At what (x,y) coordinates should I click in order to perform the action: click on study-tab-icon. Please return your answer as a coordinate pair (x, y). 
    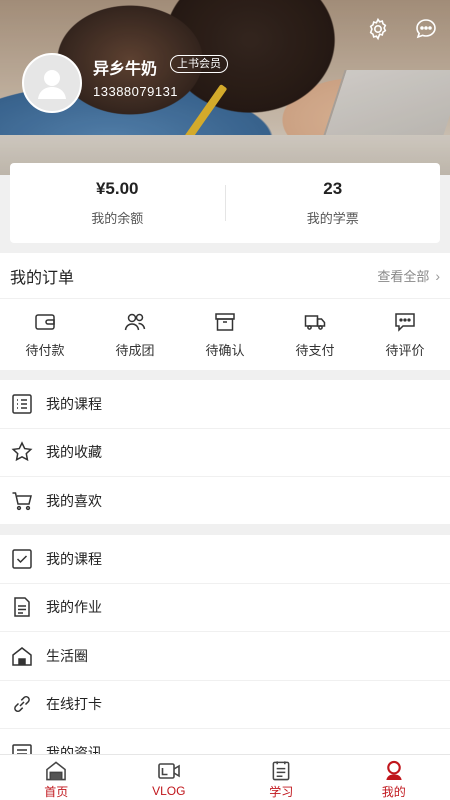
    Looking at the image, I should click on (281, 771).